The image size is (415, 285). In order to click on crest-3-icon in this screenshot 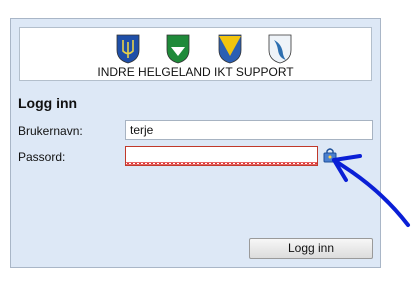, I will do `click(230, 49)`.